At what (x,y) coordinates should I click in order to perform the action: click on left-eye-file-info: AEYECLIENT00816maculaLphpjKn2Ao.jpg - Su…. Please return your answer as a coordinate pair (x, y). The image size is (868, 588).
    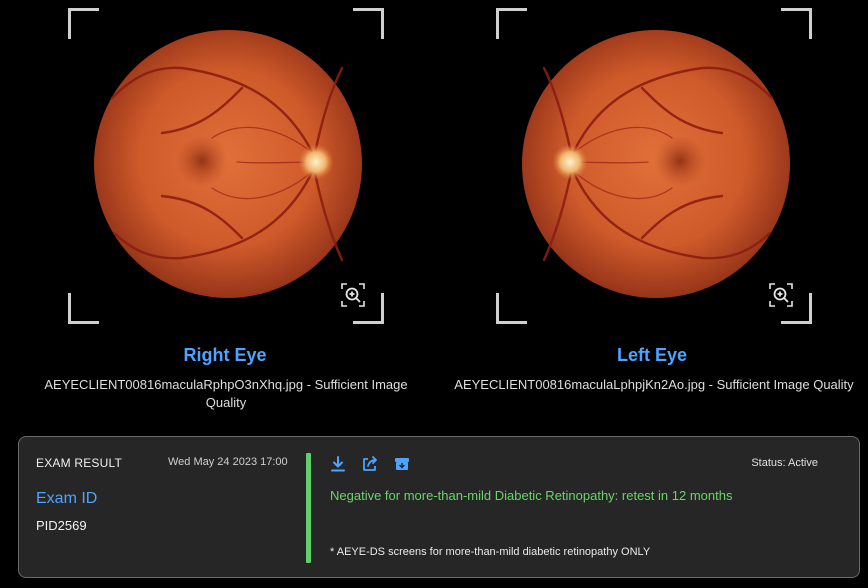
    Looking at the image, I should click on (654, 384).